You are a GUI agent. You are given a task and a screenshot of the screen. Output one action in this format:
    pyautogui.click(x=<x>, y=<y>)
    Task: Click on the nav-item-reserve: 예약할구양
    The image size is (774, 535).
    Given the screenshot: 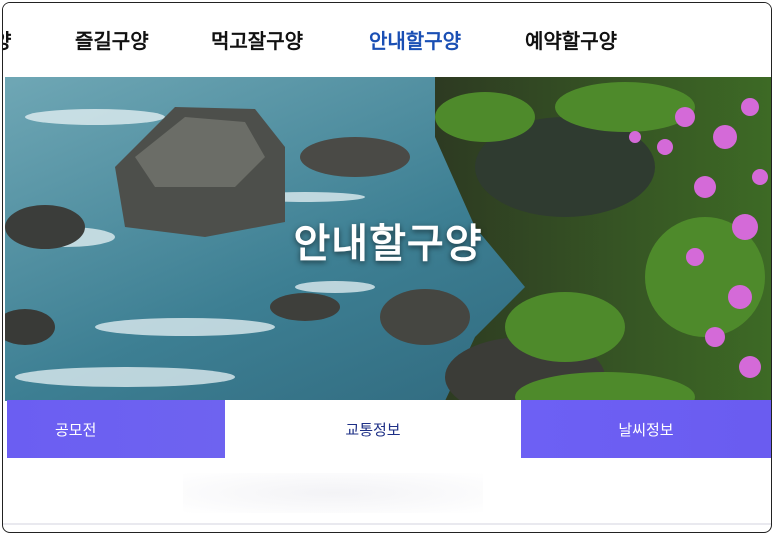 What is the action you would take?
    pyautogui.click(x=571, y=39)
    